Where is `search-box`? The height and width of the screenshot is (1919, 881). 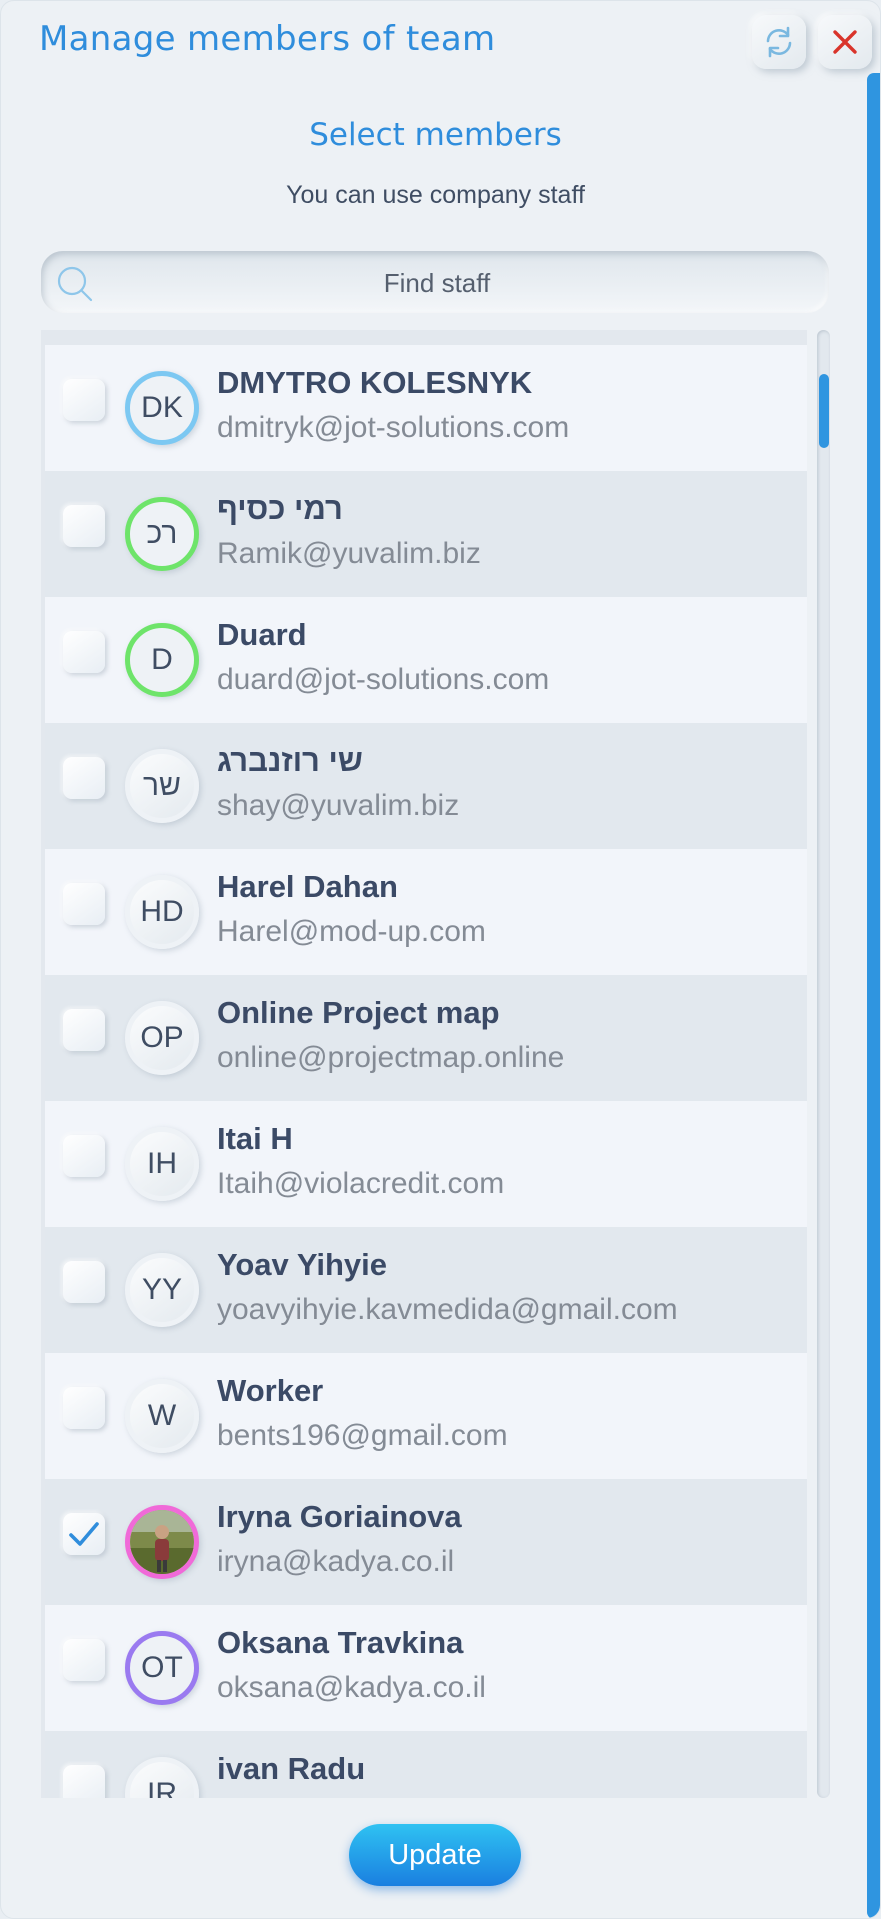 search-box is located at coordinates (435, 283).